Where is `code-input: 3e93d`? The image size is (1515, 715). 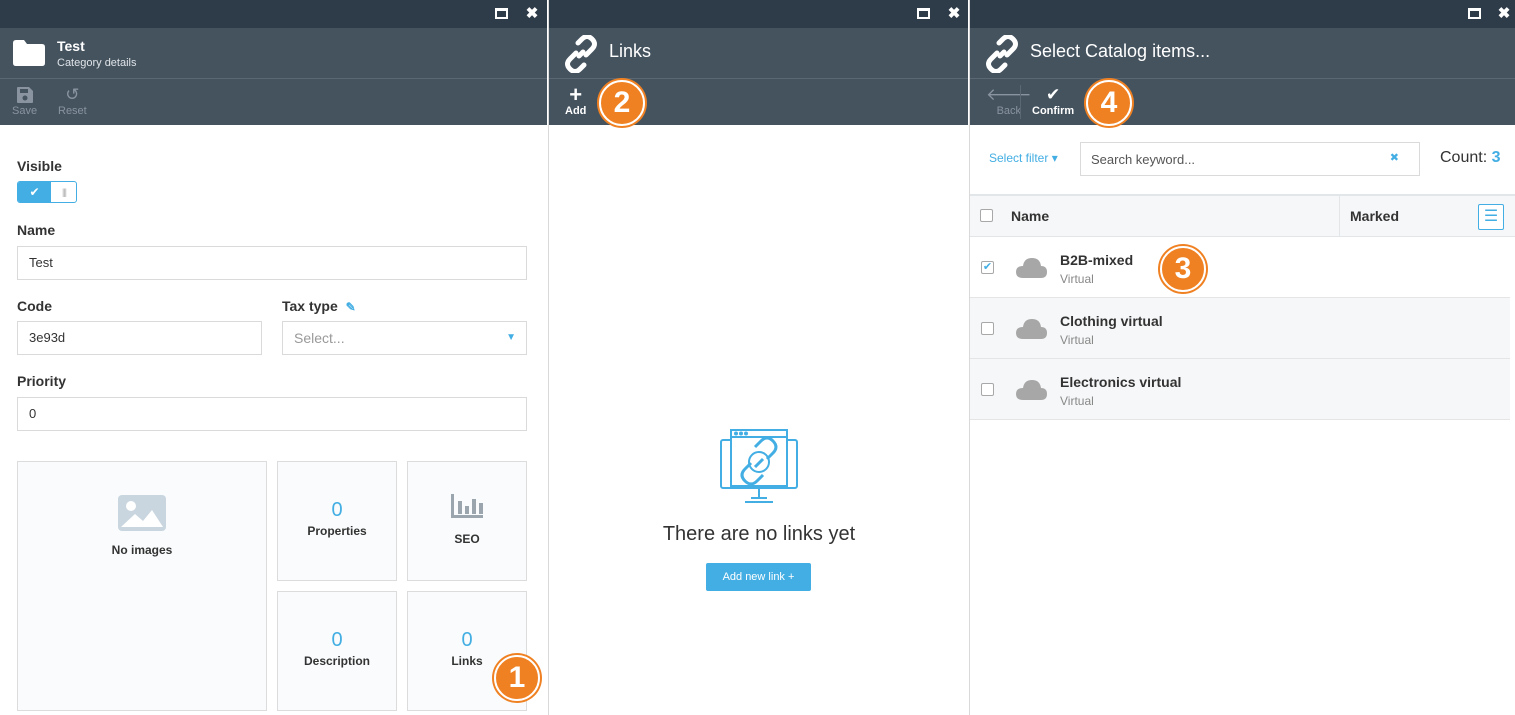 code-input: 3e93d is located at coordinates (139, 338).